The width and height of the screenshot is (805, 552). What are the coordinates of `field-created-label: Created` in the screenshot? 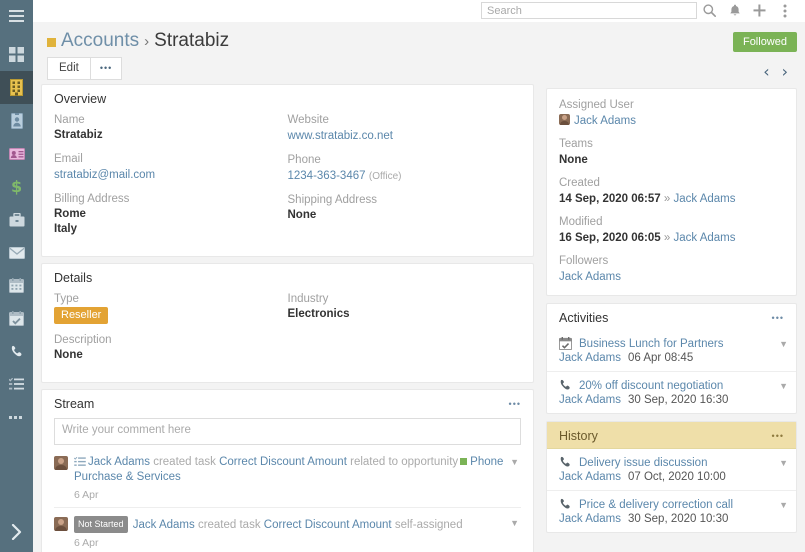 It's located at (579, 183).